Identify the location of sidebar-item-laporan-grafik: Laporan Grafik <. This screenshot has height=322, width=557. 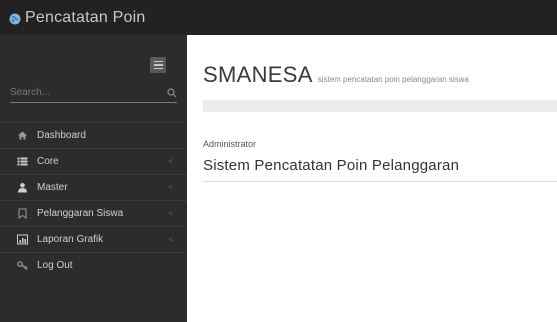
(93, 239).